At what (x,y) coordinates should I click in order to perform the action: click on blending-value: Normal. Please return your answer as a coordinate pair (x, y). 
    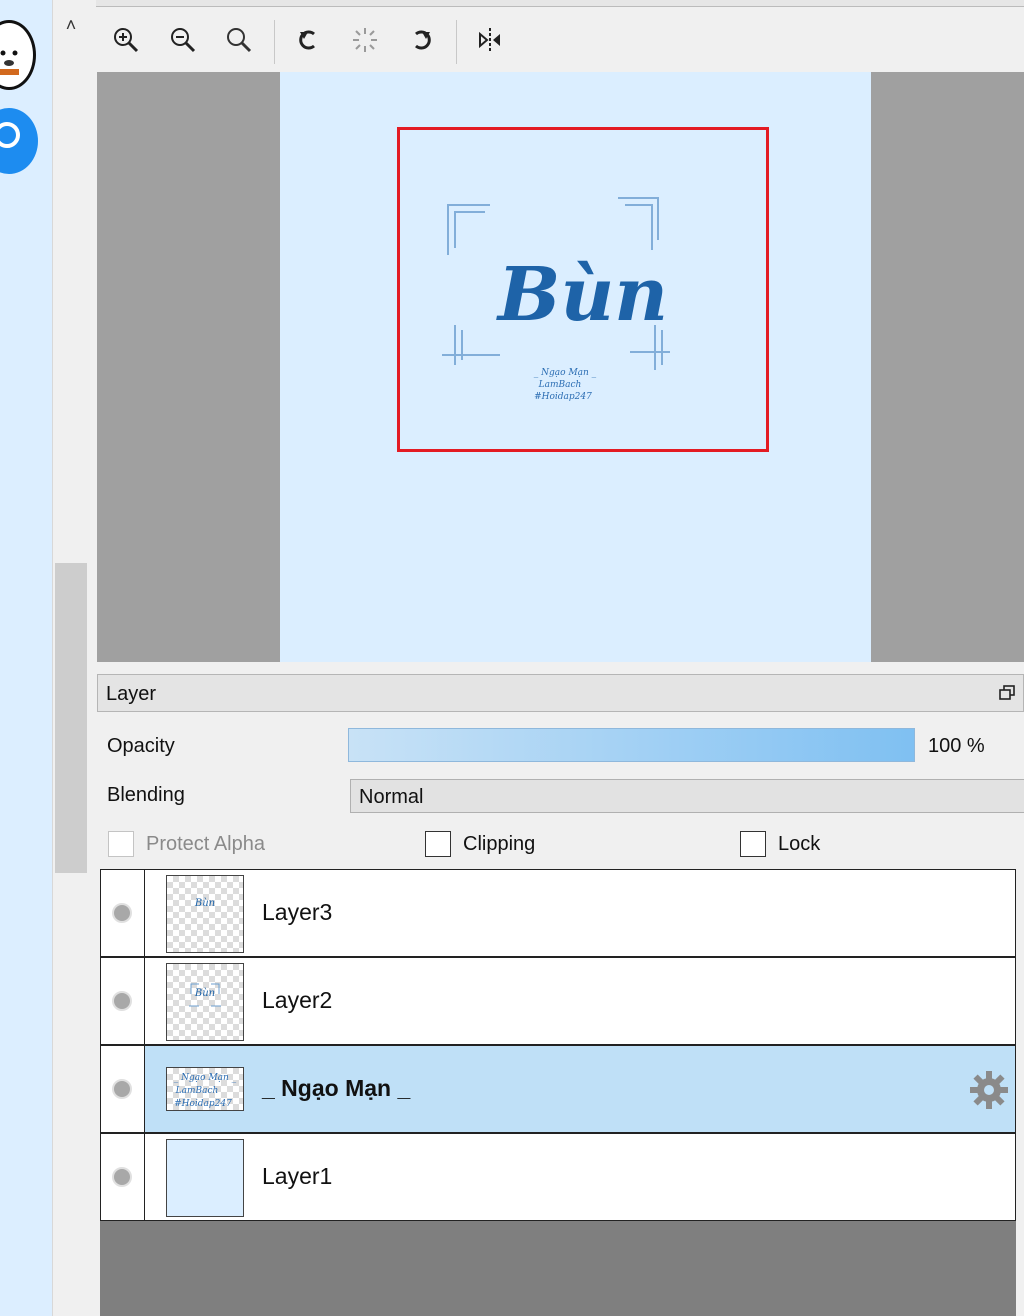
    Looking at the image, I should click on (391, 797).